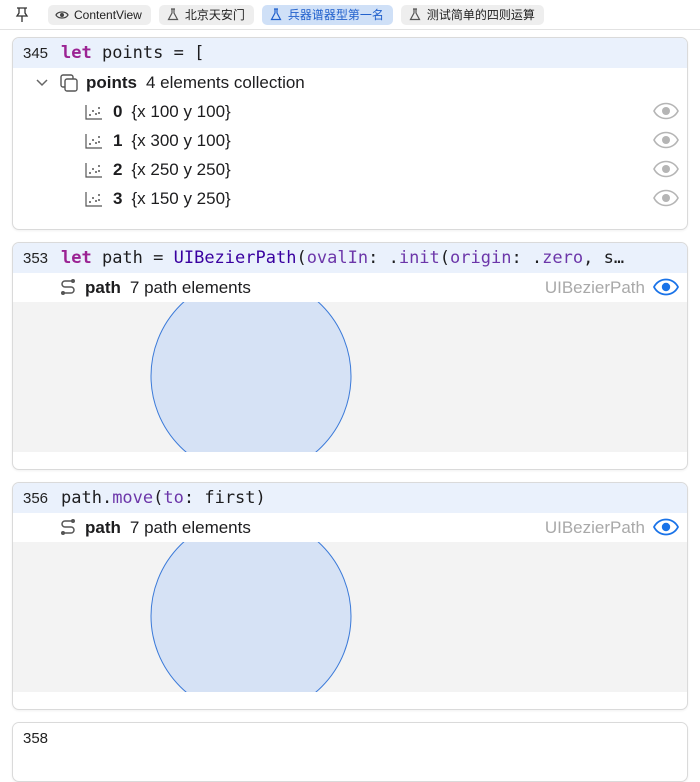  Describe the element at coordinates (111, 82) in the screenshot. I see `collection-name: points` at that location.